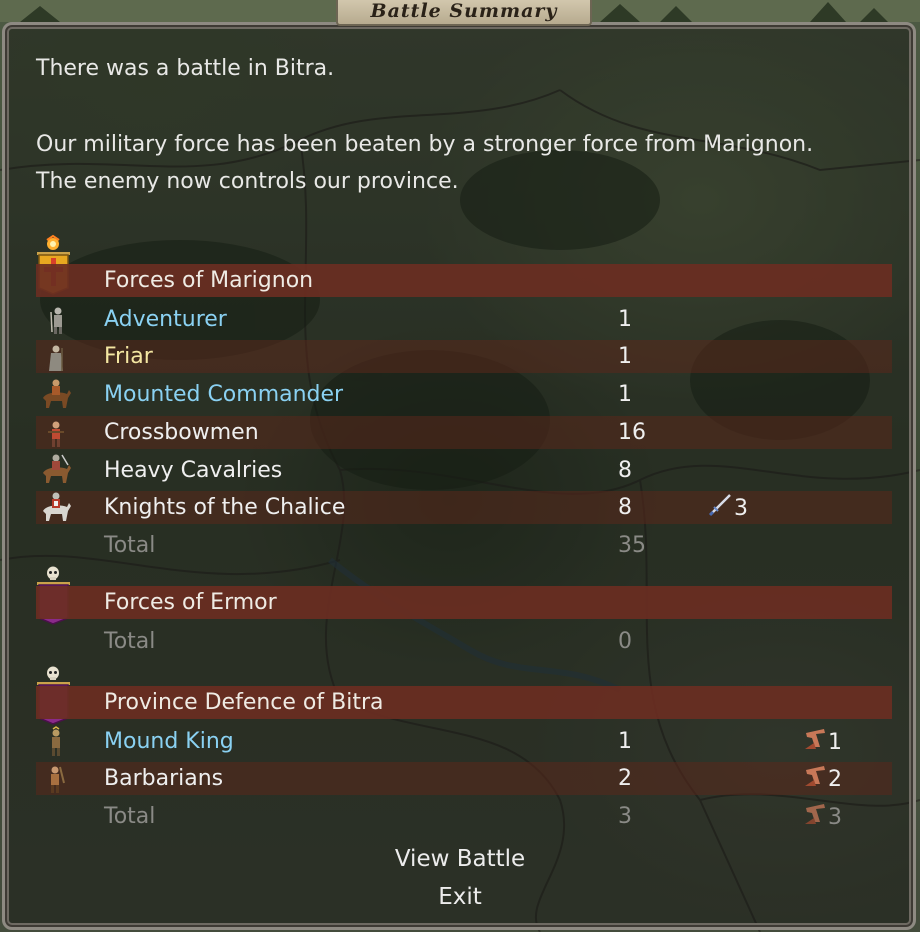 The width and height of the screenshot is (920, 932). What do you see at coordinates (741, 508) in the screenshot?
I see `kills-count: 3` at bounding box center [741, 508].